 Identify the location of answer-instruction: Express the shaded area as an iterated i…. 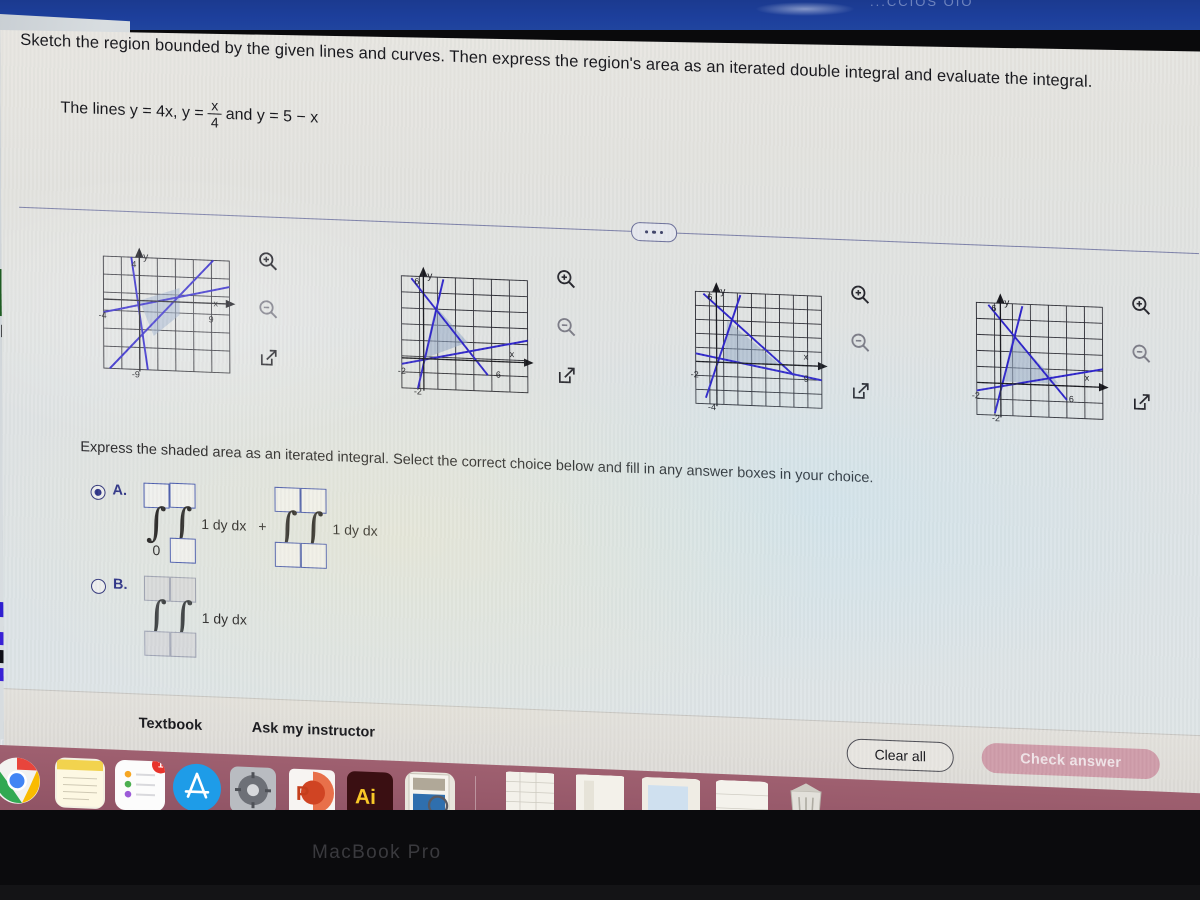
(477, 463).